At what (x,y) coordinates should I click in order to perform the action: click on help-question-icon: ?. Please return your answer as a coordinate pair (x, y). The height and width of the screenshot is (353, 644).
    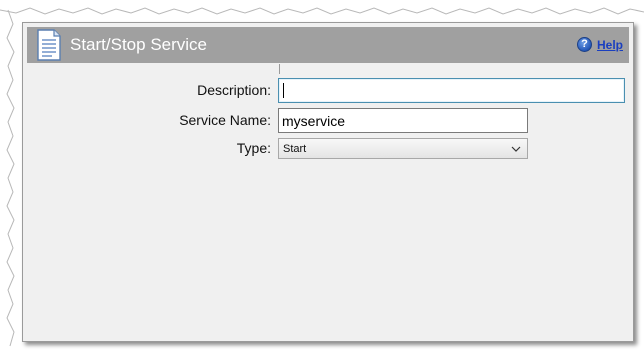
    Looking at the image, I should click on (584, 44).